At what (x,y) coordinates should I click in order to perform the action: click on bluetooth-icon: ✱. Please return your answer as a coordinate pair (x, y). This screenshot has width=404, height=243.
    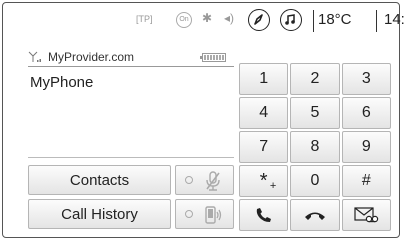
    Looking at the image, I should click on (207, 18).